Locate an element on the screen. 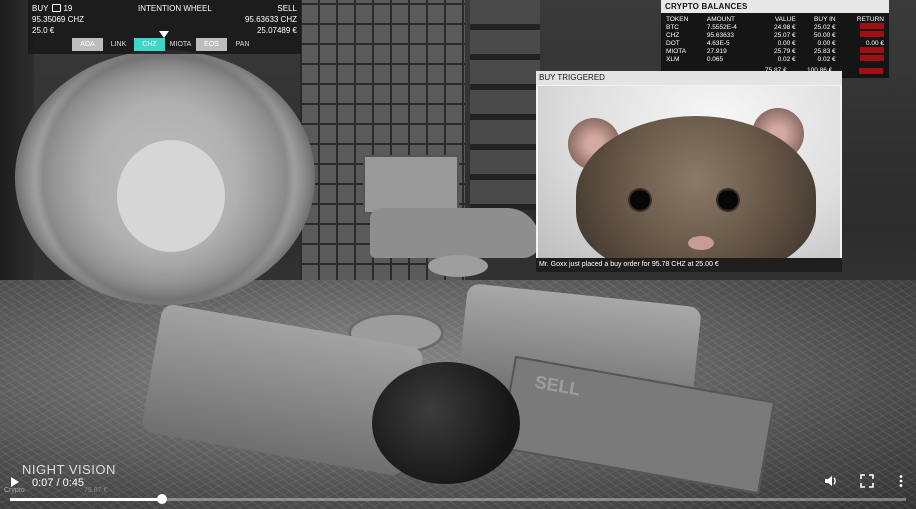  token-cell: CHZ is located at coordinates (673, 35).